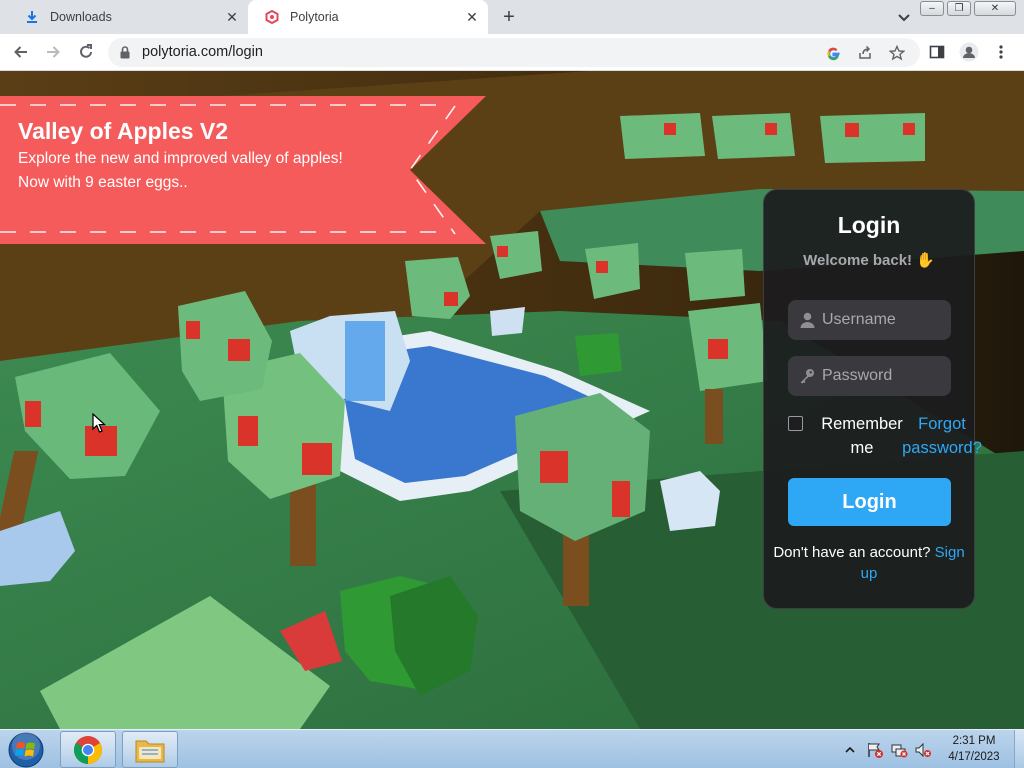 The width and height of the screenshot is (1024, 768). I want to click on menu-kebab-icon, so click(1001, 52).